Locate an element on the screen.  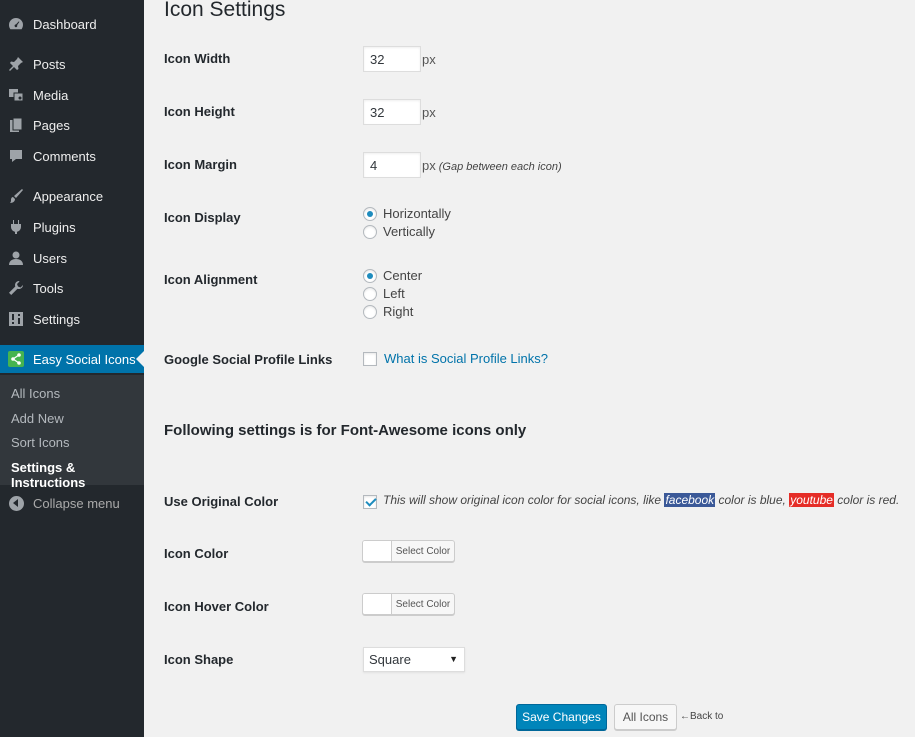
icon-color-button-label: Select Color is located at coordinates (423, 551).